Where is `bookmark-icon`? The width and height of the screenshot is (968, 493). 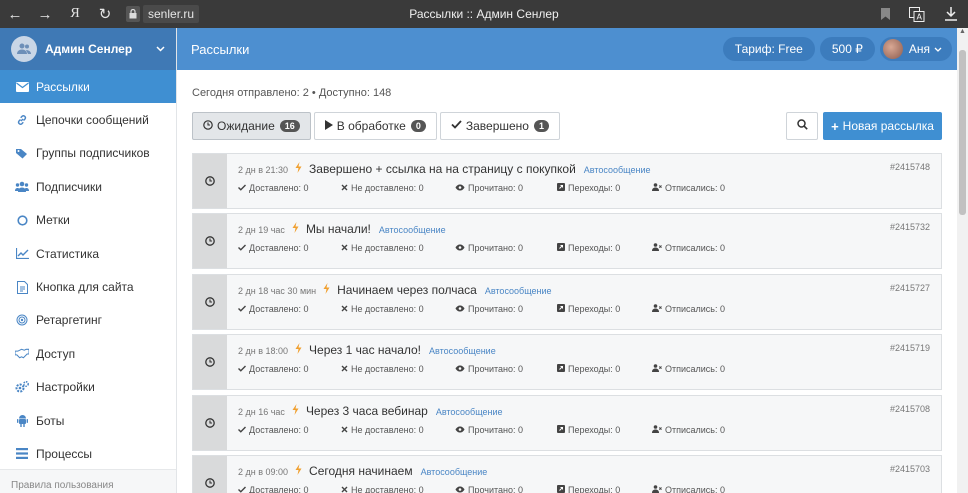 bookmark-icon is located at coordinates (885, 14).